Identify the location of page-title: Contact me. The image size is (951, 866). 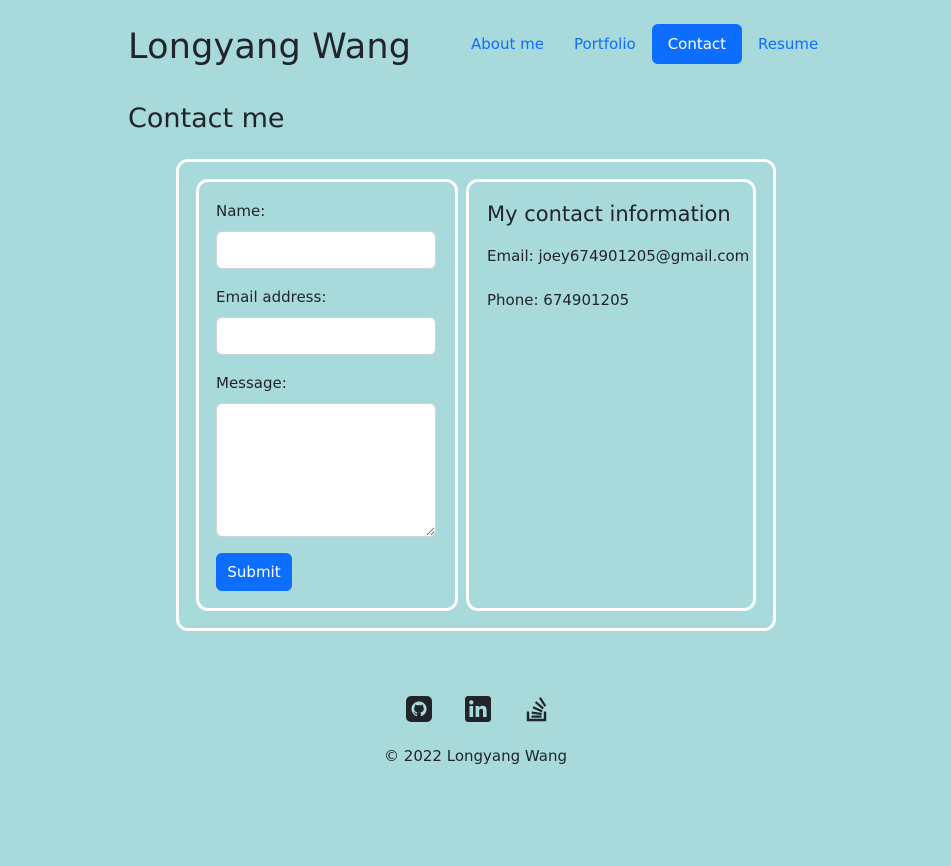
(206, 118).